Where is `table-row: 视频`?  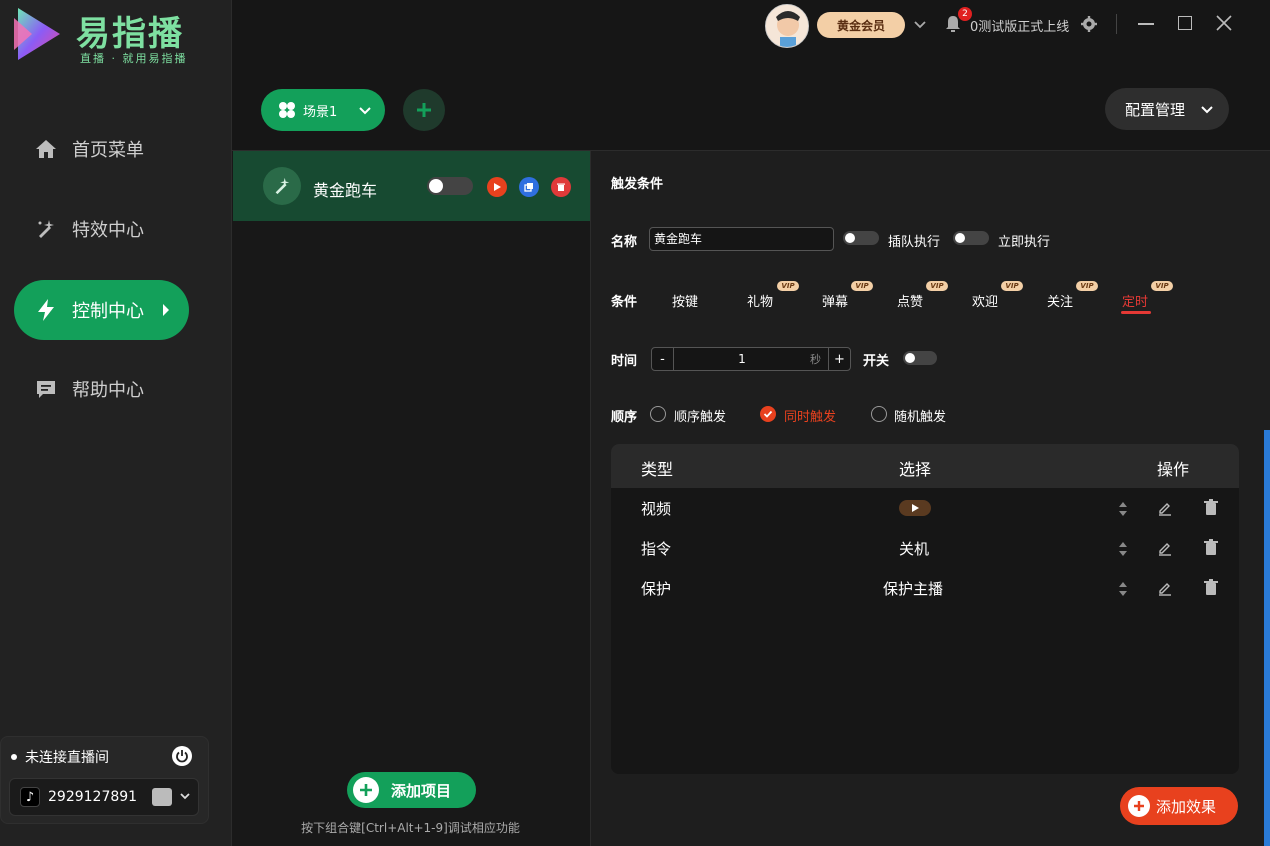
table-row: 视频 is located at coordinates (925, 508).